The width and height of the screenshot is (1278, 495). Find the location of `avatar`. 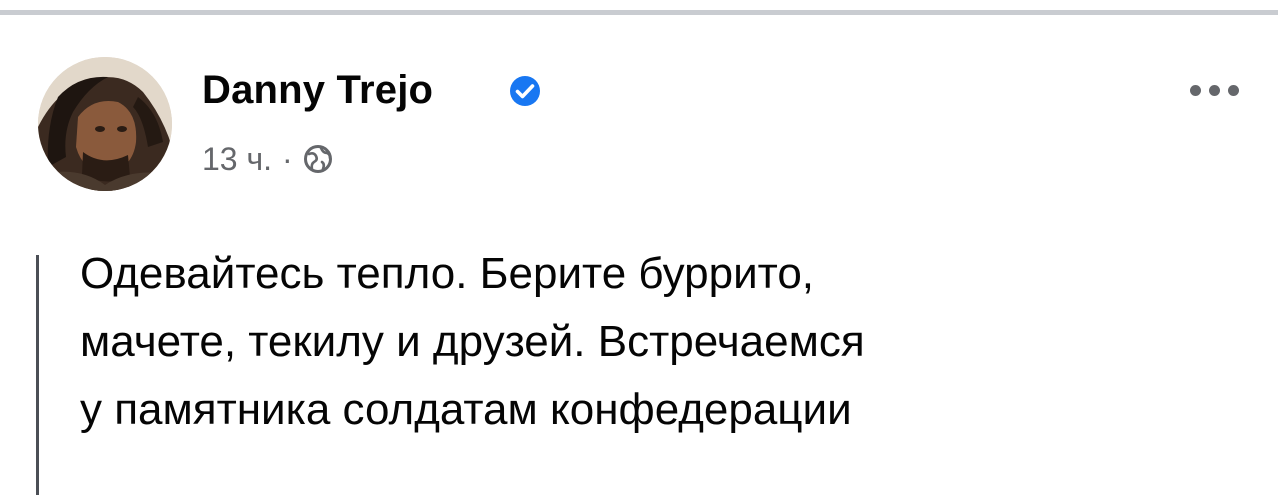

avatar is located at coordinates (105, 124).